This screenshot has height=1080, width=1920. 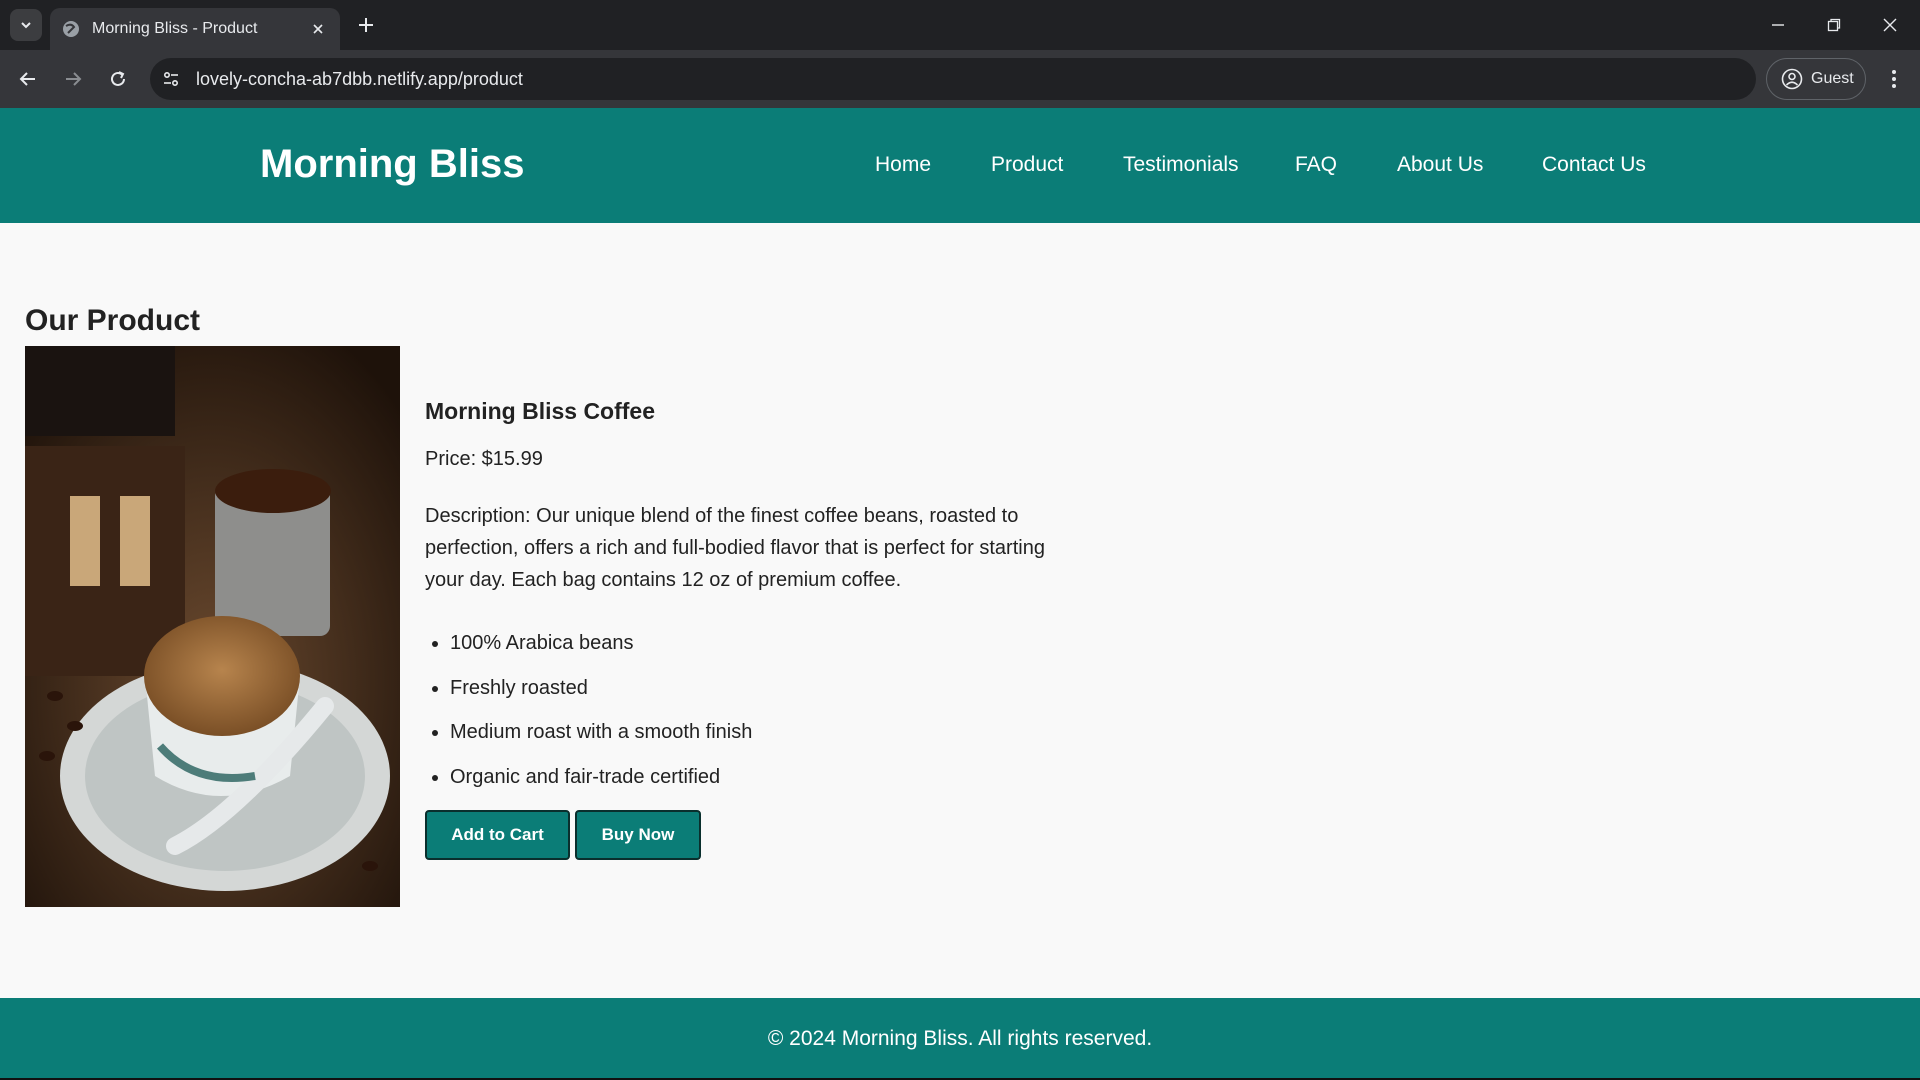 I want to click on plus-icon, so click(x=366, y=25).